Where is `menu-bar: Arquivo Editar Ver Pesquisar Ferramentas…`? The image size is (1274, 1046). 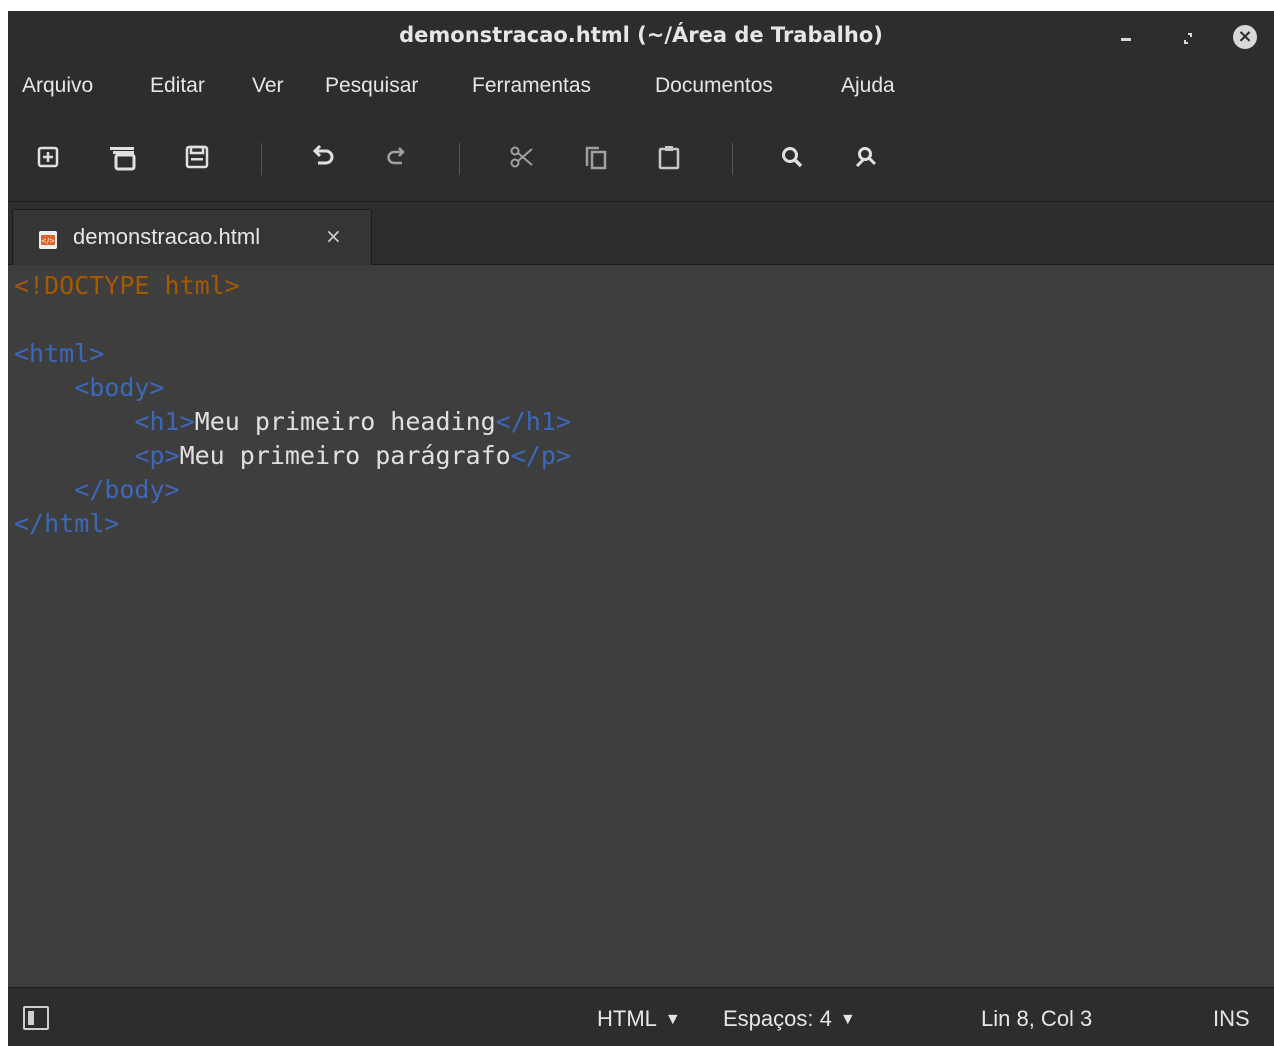 menu-bar: Arquivo Editar Ver Pesquisar Ferramentas… is located at coordinates (641, 91).